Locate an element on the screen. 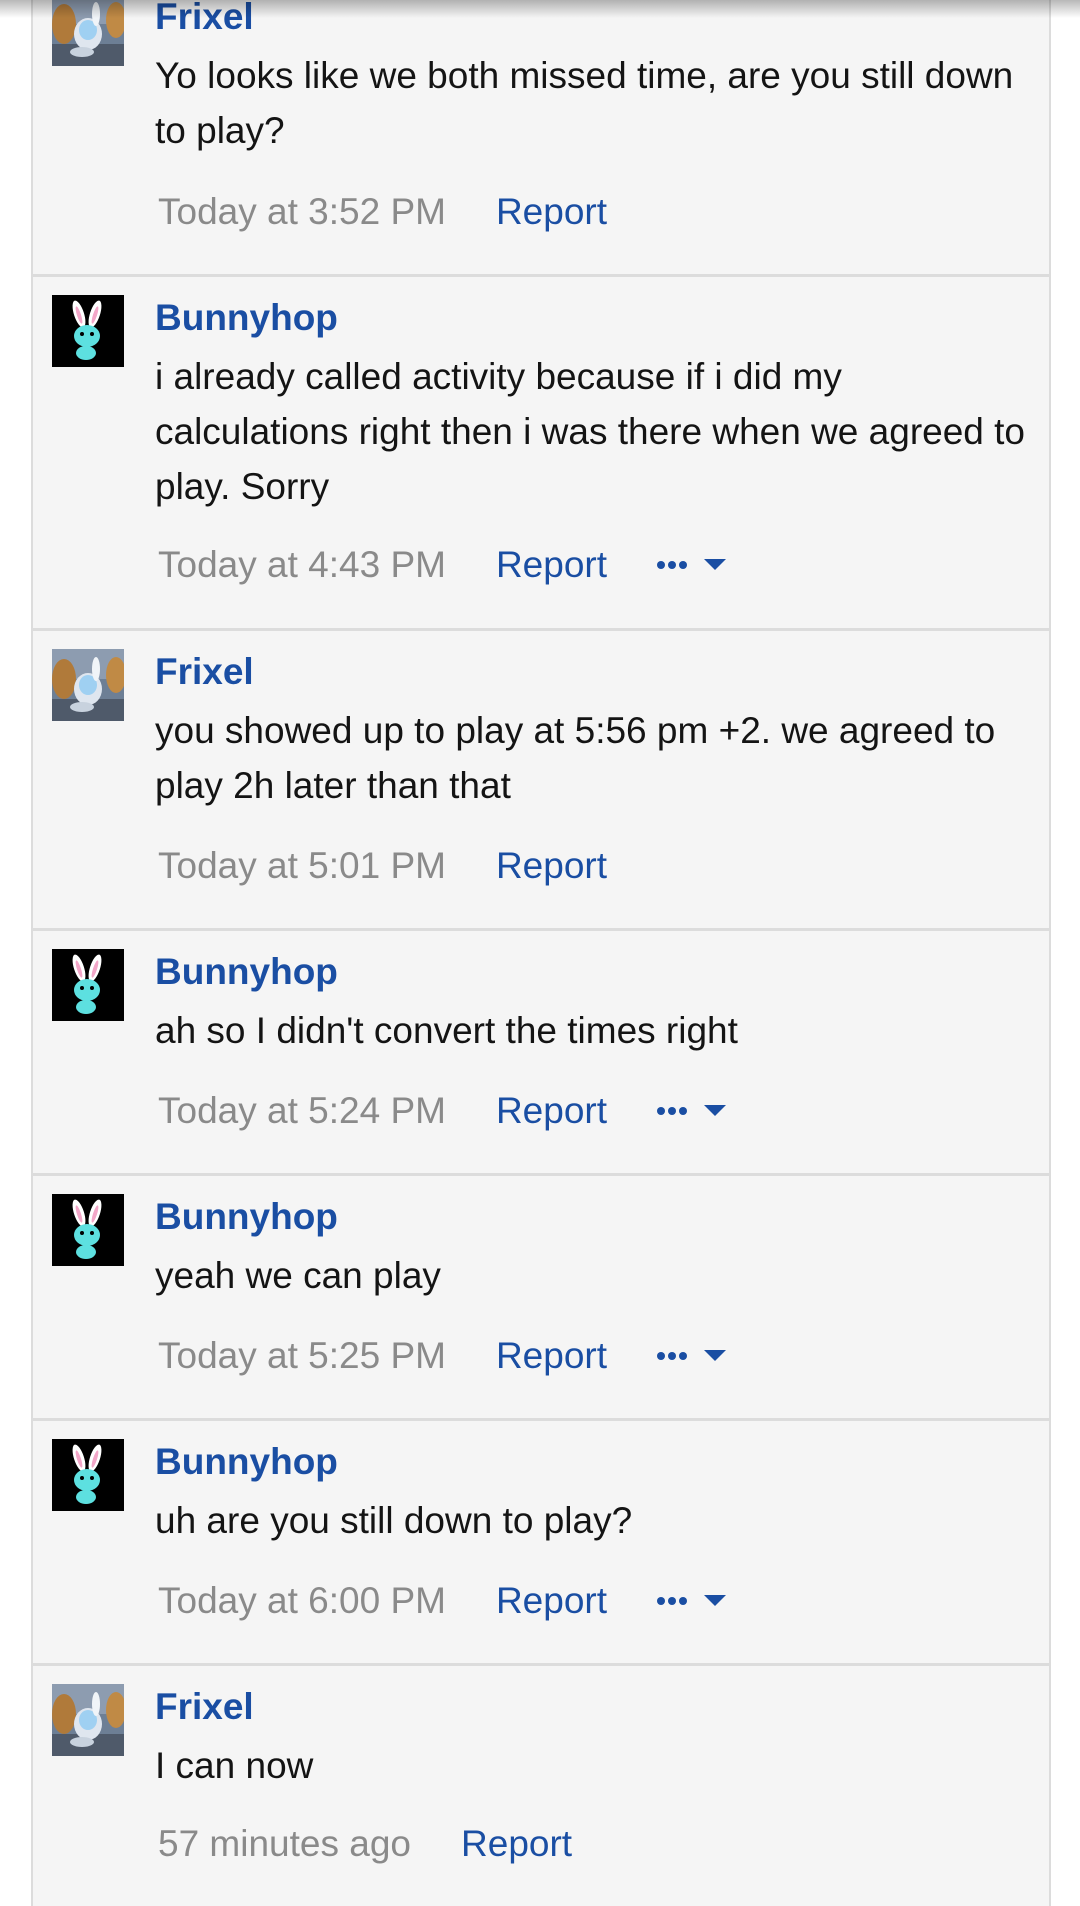 Image resolution: width=1080 pixels, height=1906 pixels. message-meta: Today at 3:52 PM Report is located at coordinates (407, 212).